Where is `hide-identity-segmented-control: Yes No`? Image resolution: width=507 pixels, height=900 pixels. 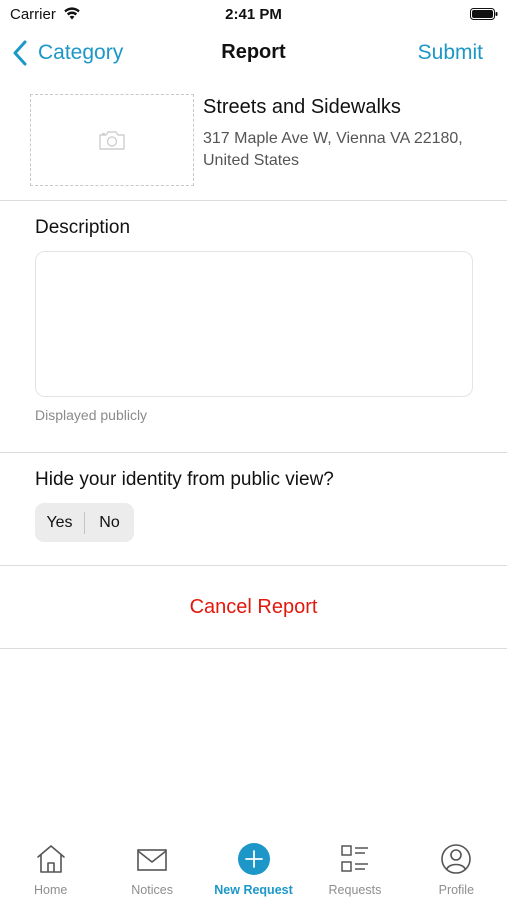 hide-identity-segmented-control: Yes No is located at coordinates (84, 522).